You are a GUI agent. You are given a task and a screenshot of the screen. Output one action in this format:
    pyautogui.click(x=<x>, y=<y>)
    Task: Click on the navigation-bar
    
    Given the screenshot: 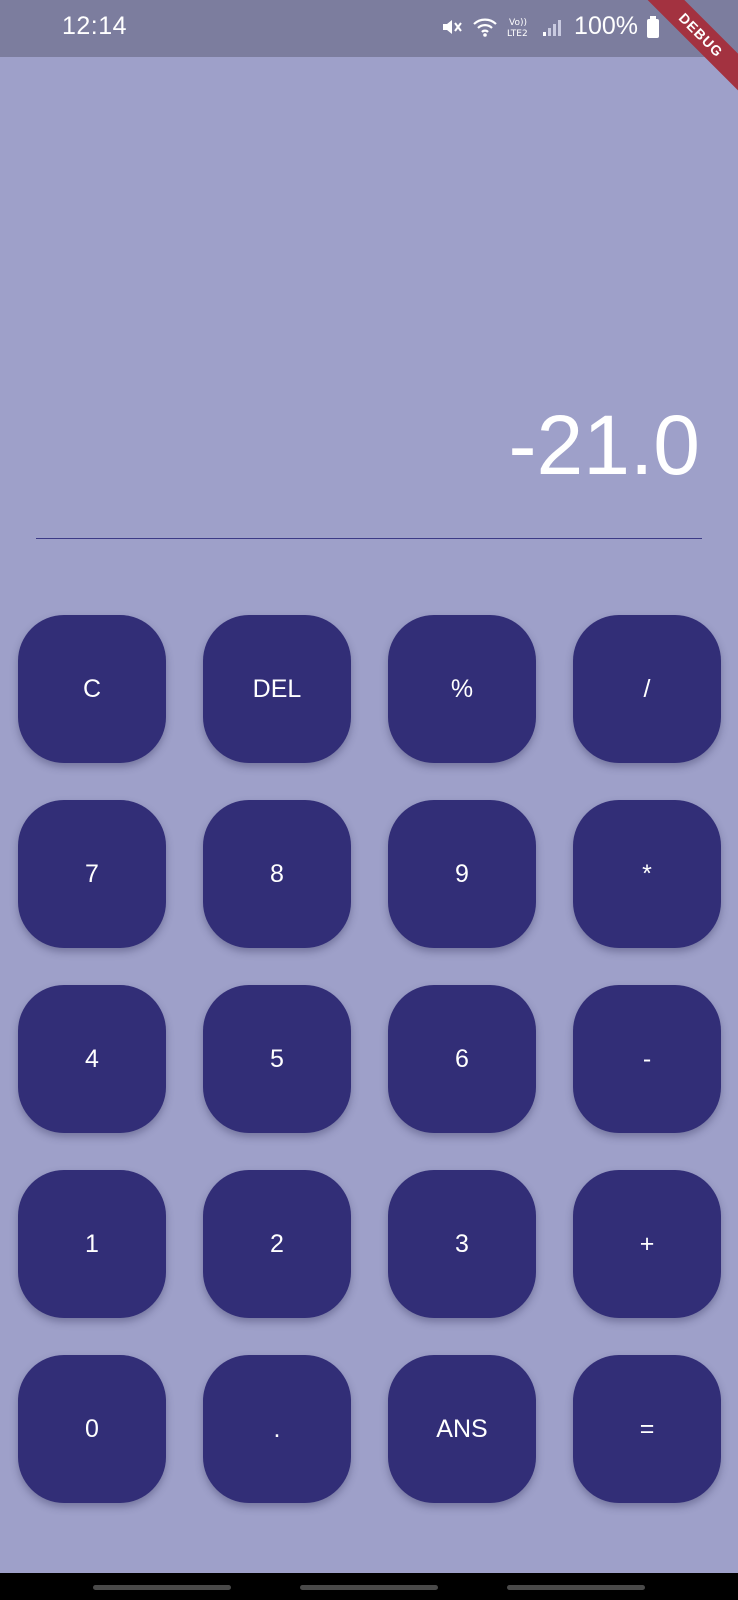 What is the action you would take?
    pyautogui.click(x=369, y=1586)
    